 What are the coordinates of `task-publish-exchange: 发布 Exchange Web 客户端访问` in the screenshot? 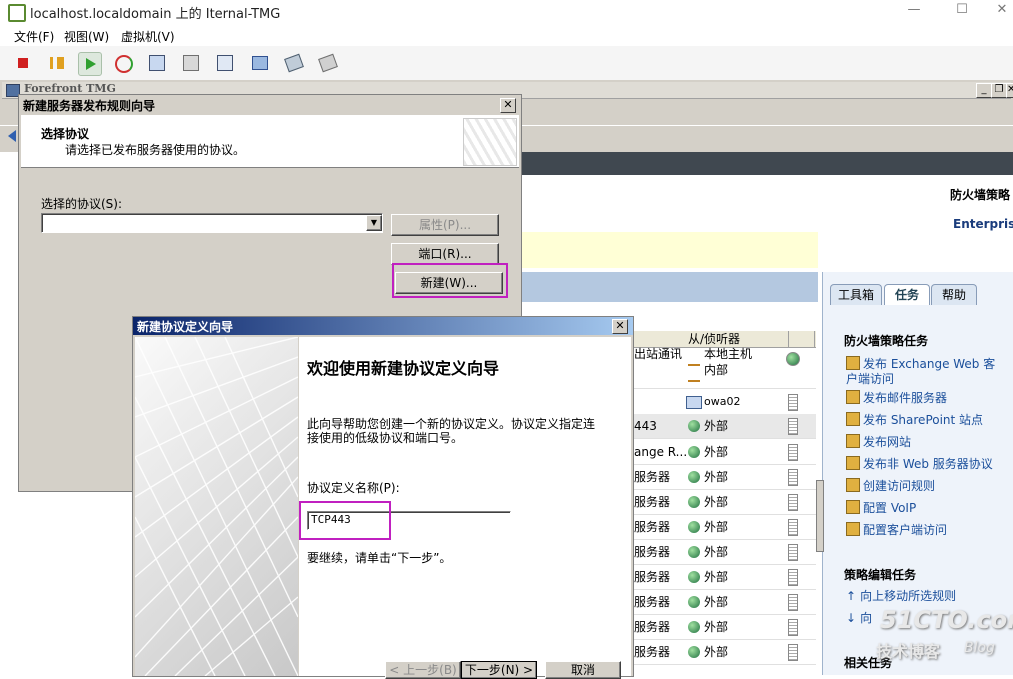 It's located at (926, 371).